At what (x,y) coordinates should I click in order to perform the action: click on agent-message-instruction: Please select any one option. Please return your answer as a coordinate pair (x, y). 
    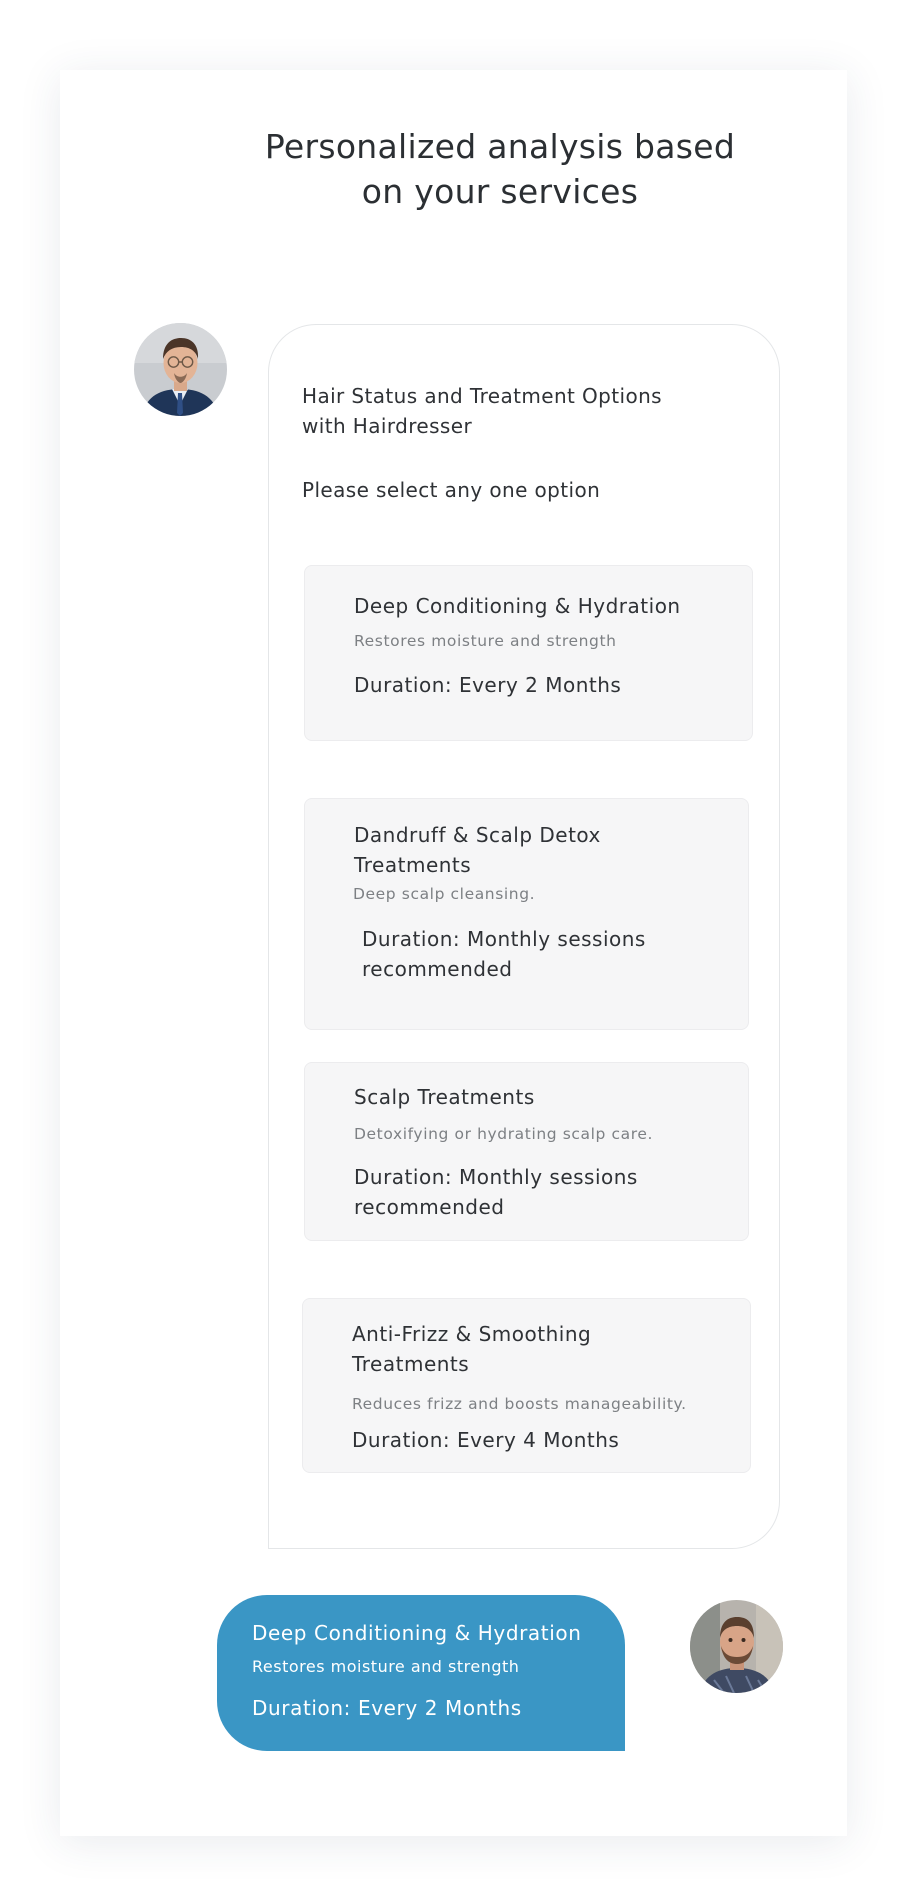
    Looking at the image, I should click on (451, 490).